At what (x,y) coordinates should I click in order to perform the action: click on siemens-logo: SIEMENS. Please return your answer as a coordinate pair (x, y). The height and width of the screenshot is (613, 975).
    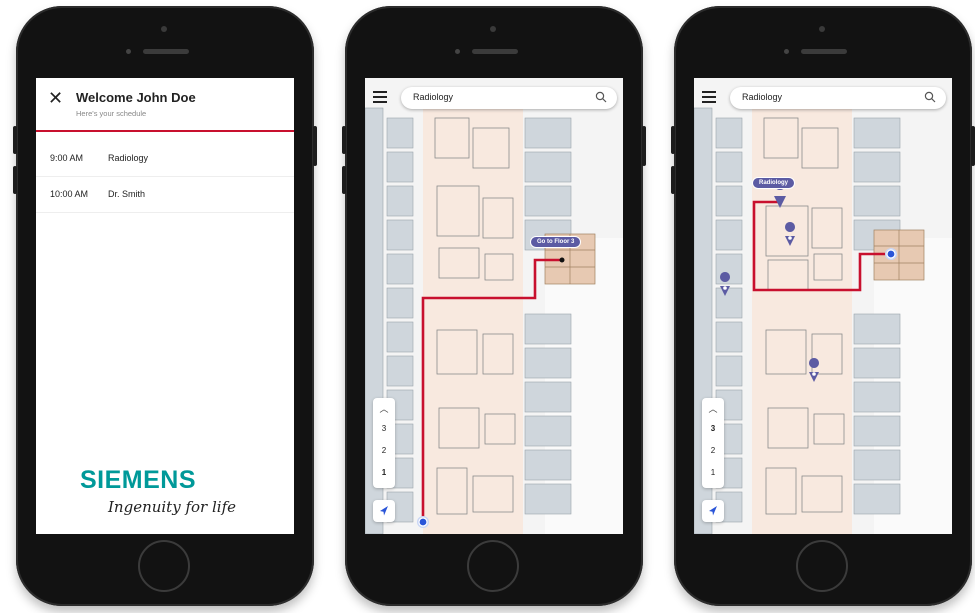
    Looking at the image, I should click on (138, 480).